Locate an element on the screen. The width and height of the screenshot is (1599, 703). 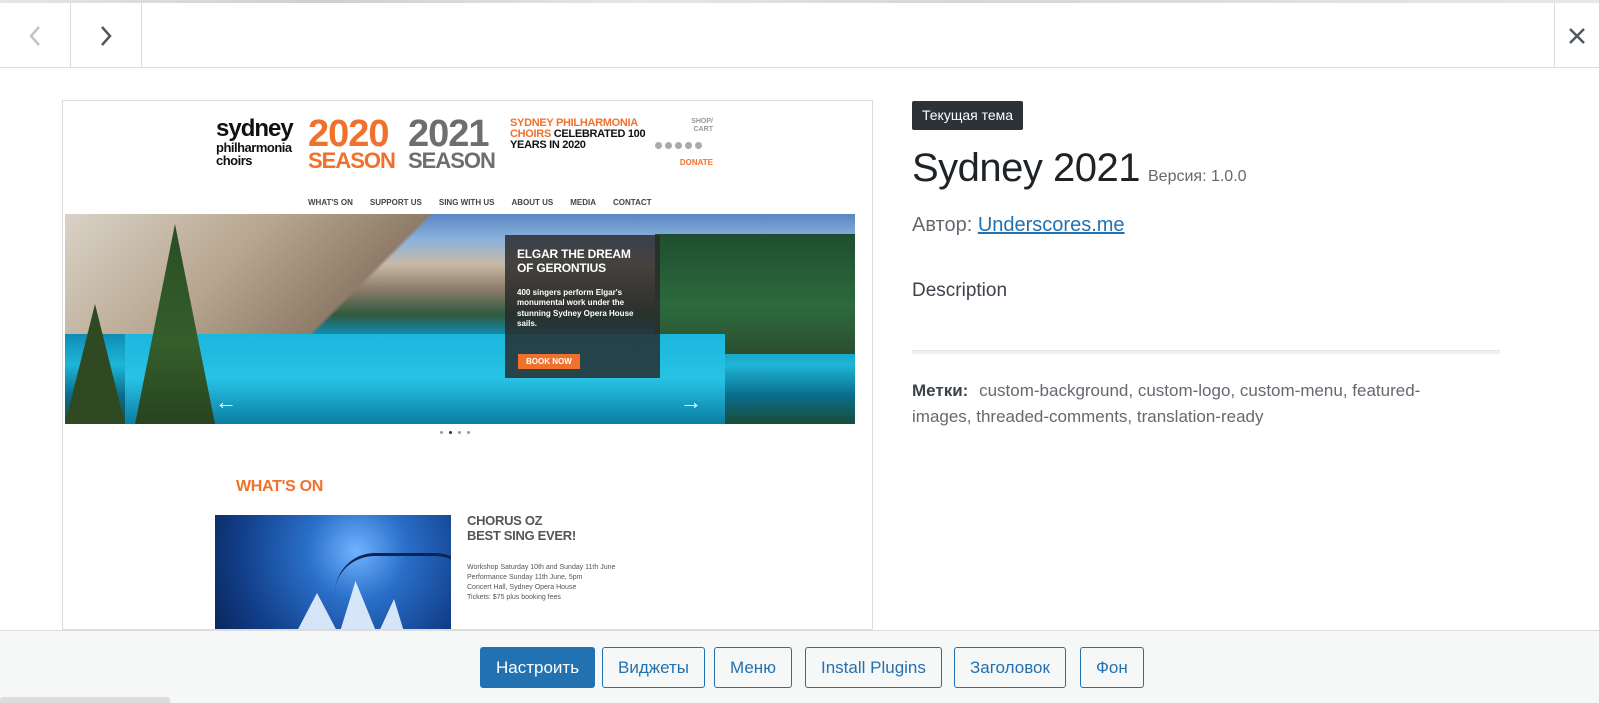
menu-item: SING WITH US is located at coordinates (466, 202).